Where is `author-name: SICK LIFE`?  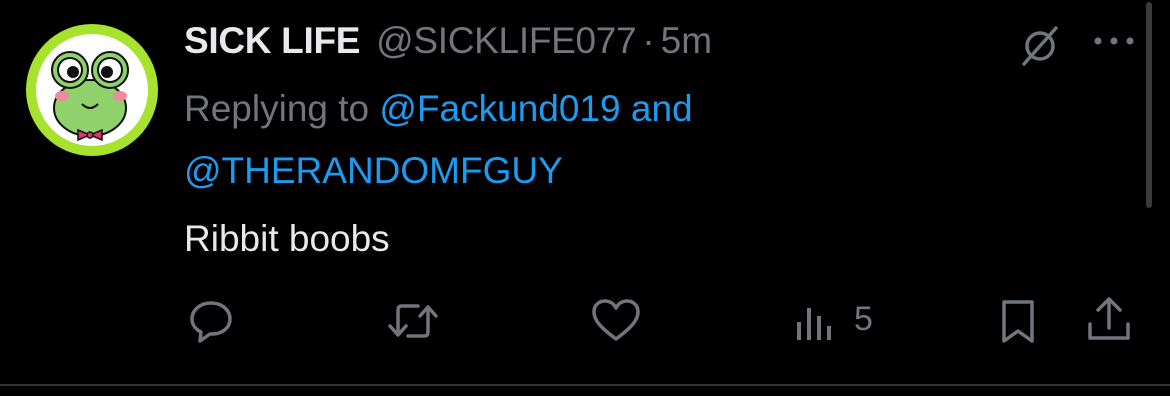
author-name: SICK LIFE is located at coordinates (272, 41).